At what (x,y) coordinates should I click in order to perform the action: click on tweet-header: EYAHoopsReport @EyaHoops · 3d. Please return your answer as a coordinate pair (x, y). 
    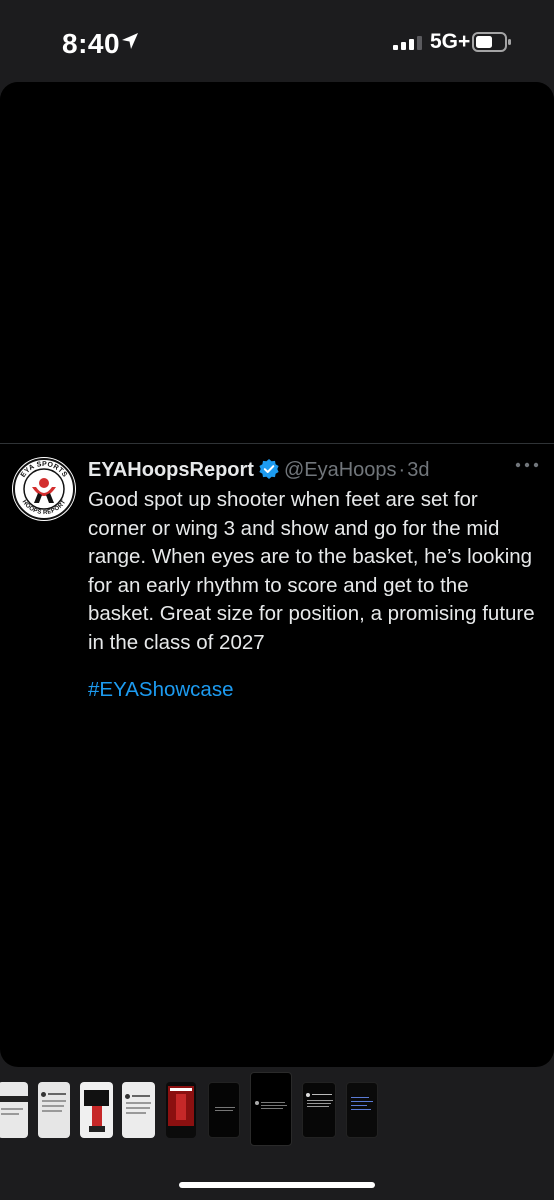
    Looking at the image, I should click on (258, 472).